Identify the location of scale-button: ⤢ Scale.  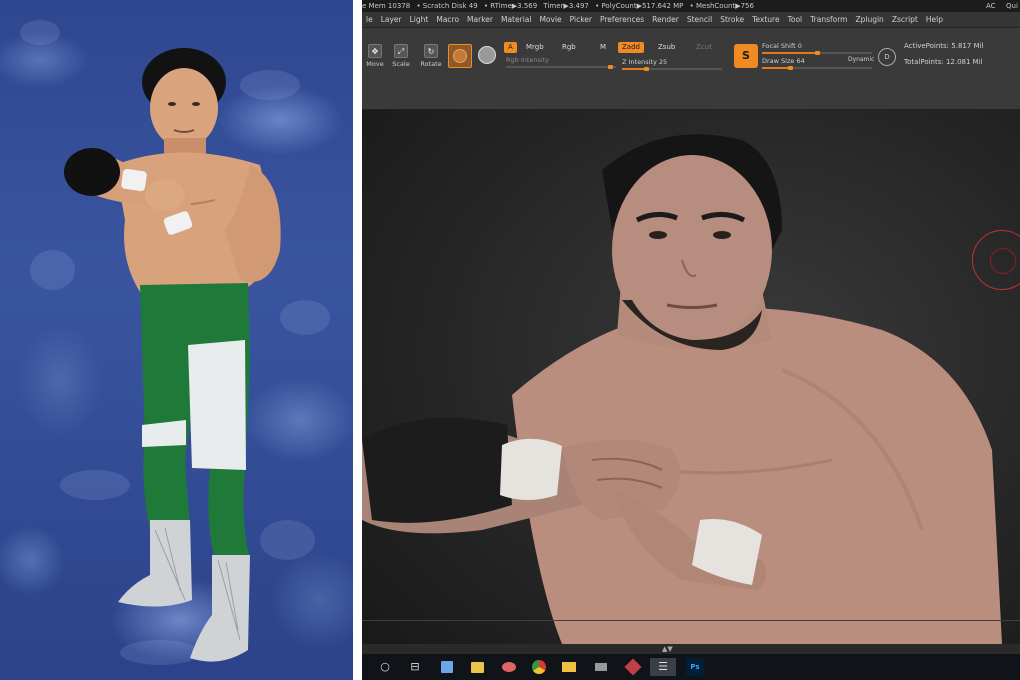
(401, 58).